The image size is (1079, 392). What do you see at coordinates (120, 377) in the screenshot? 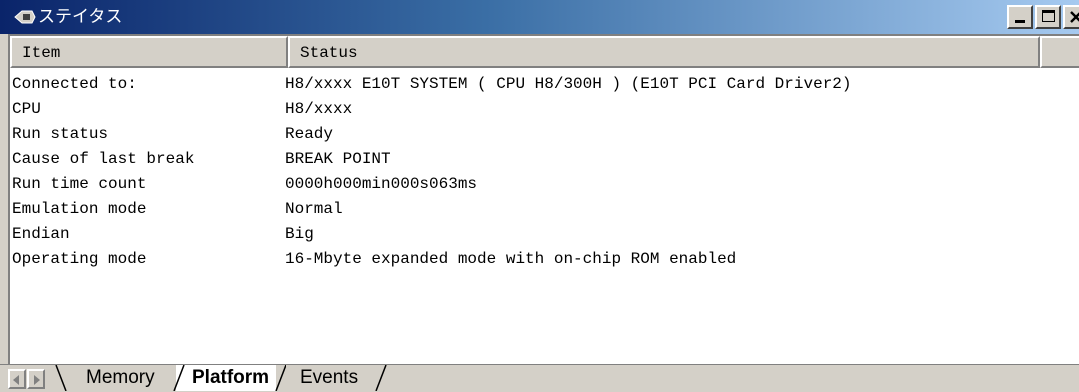
I see `tab-memory-label: Memory` at bounding box center [120, 377].